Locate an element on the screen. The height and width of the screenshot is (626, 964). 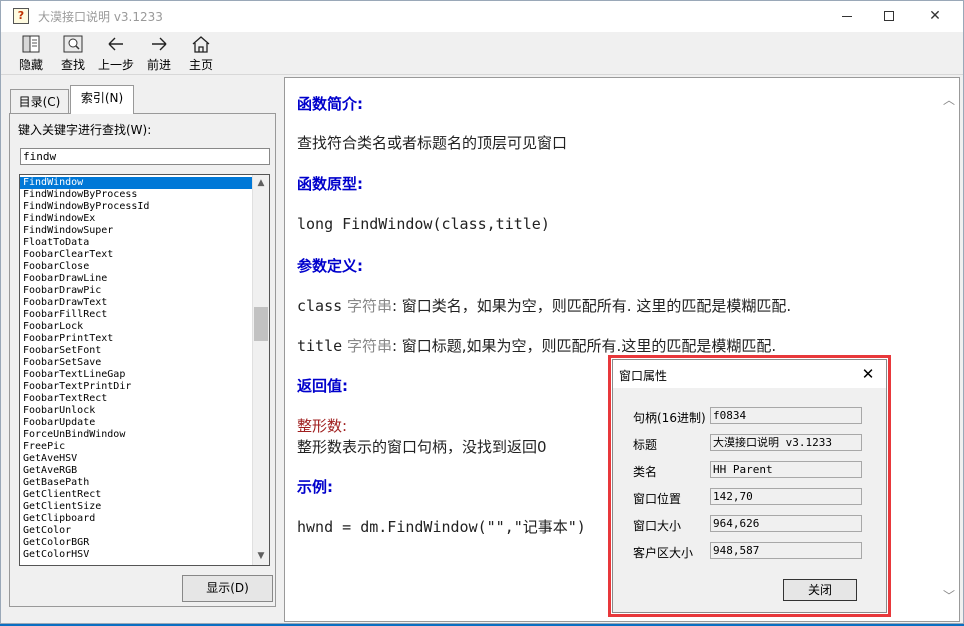
list-item: FoobarUnlock is located at coordinates (136, 411).